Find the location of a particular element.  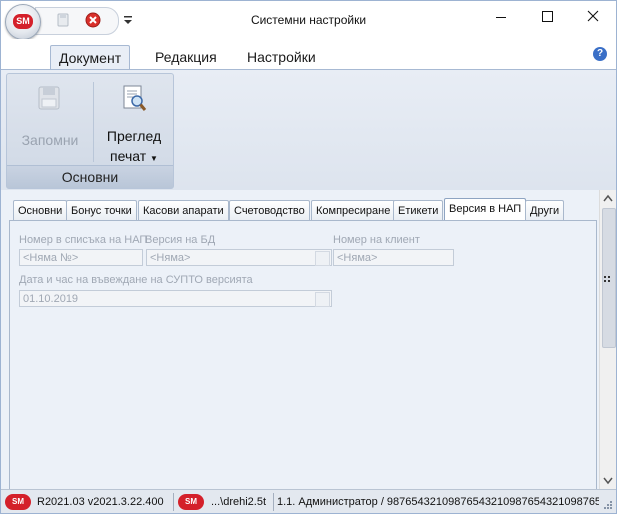

ribbon-group-label: Основни is located at coordinates (90, 176).